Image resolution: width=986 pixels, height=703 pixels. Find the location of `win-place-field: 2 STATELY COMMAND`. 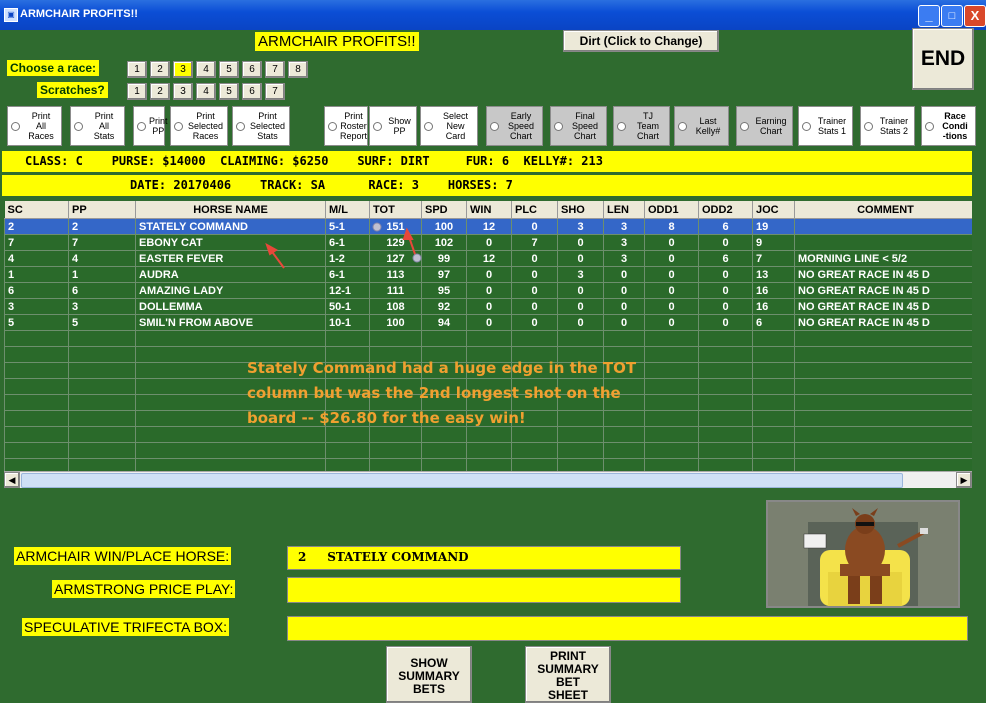

win-place-field: 2 STATELY COMMAND is located at coordinates (484, 558).